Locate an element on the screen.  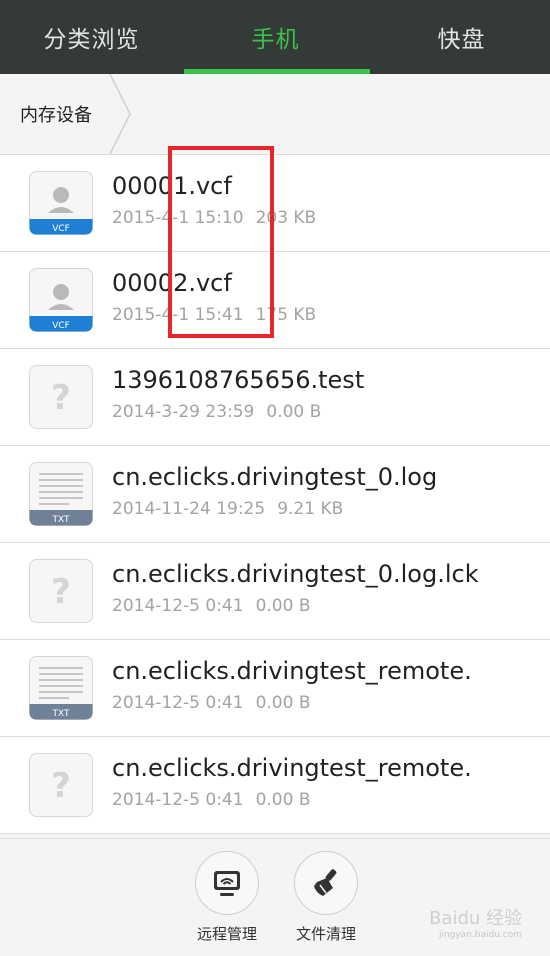
tab-kuaipan: 快盘 is located at coordinates (460, 37).